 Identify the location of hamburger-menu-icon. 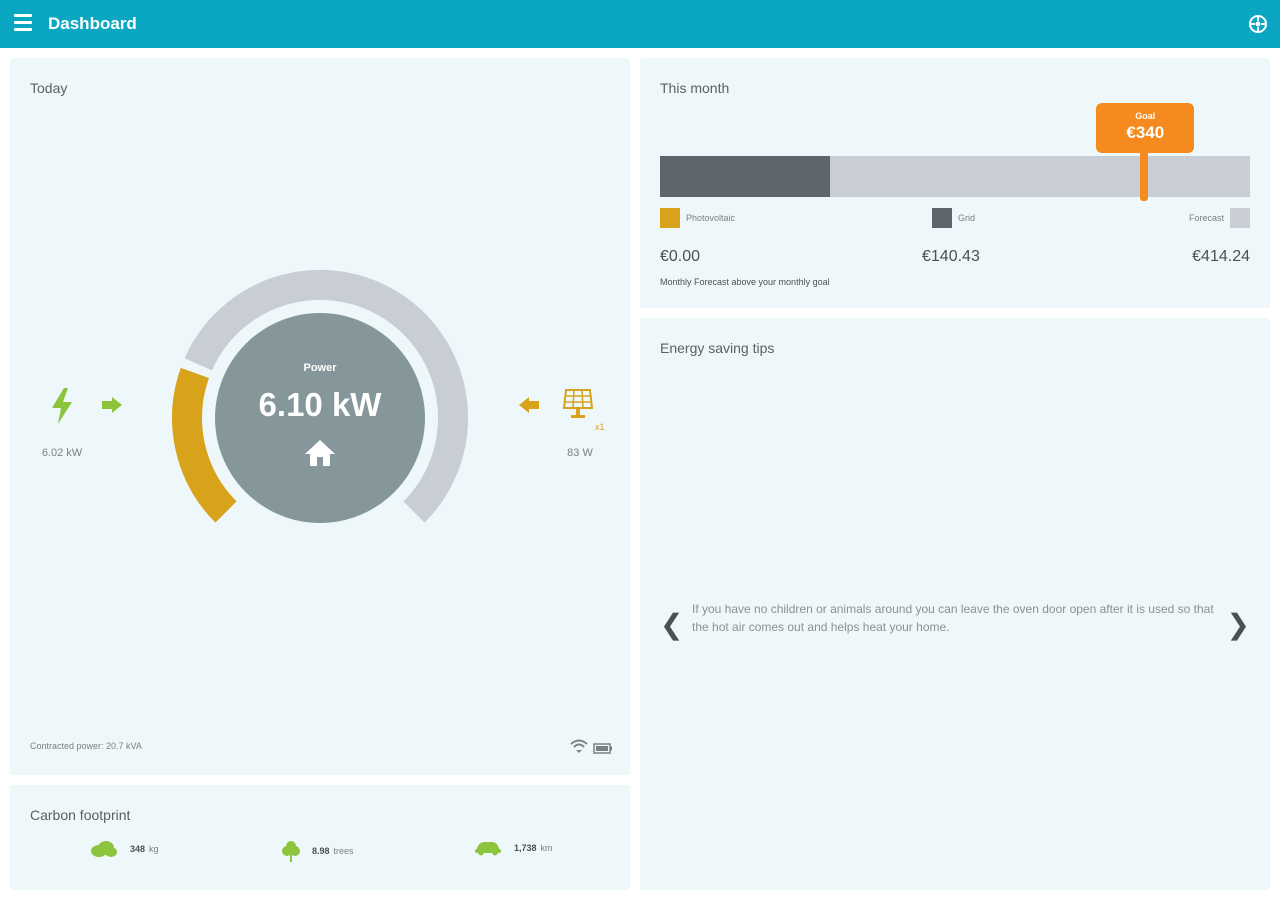
(24, 24).